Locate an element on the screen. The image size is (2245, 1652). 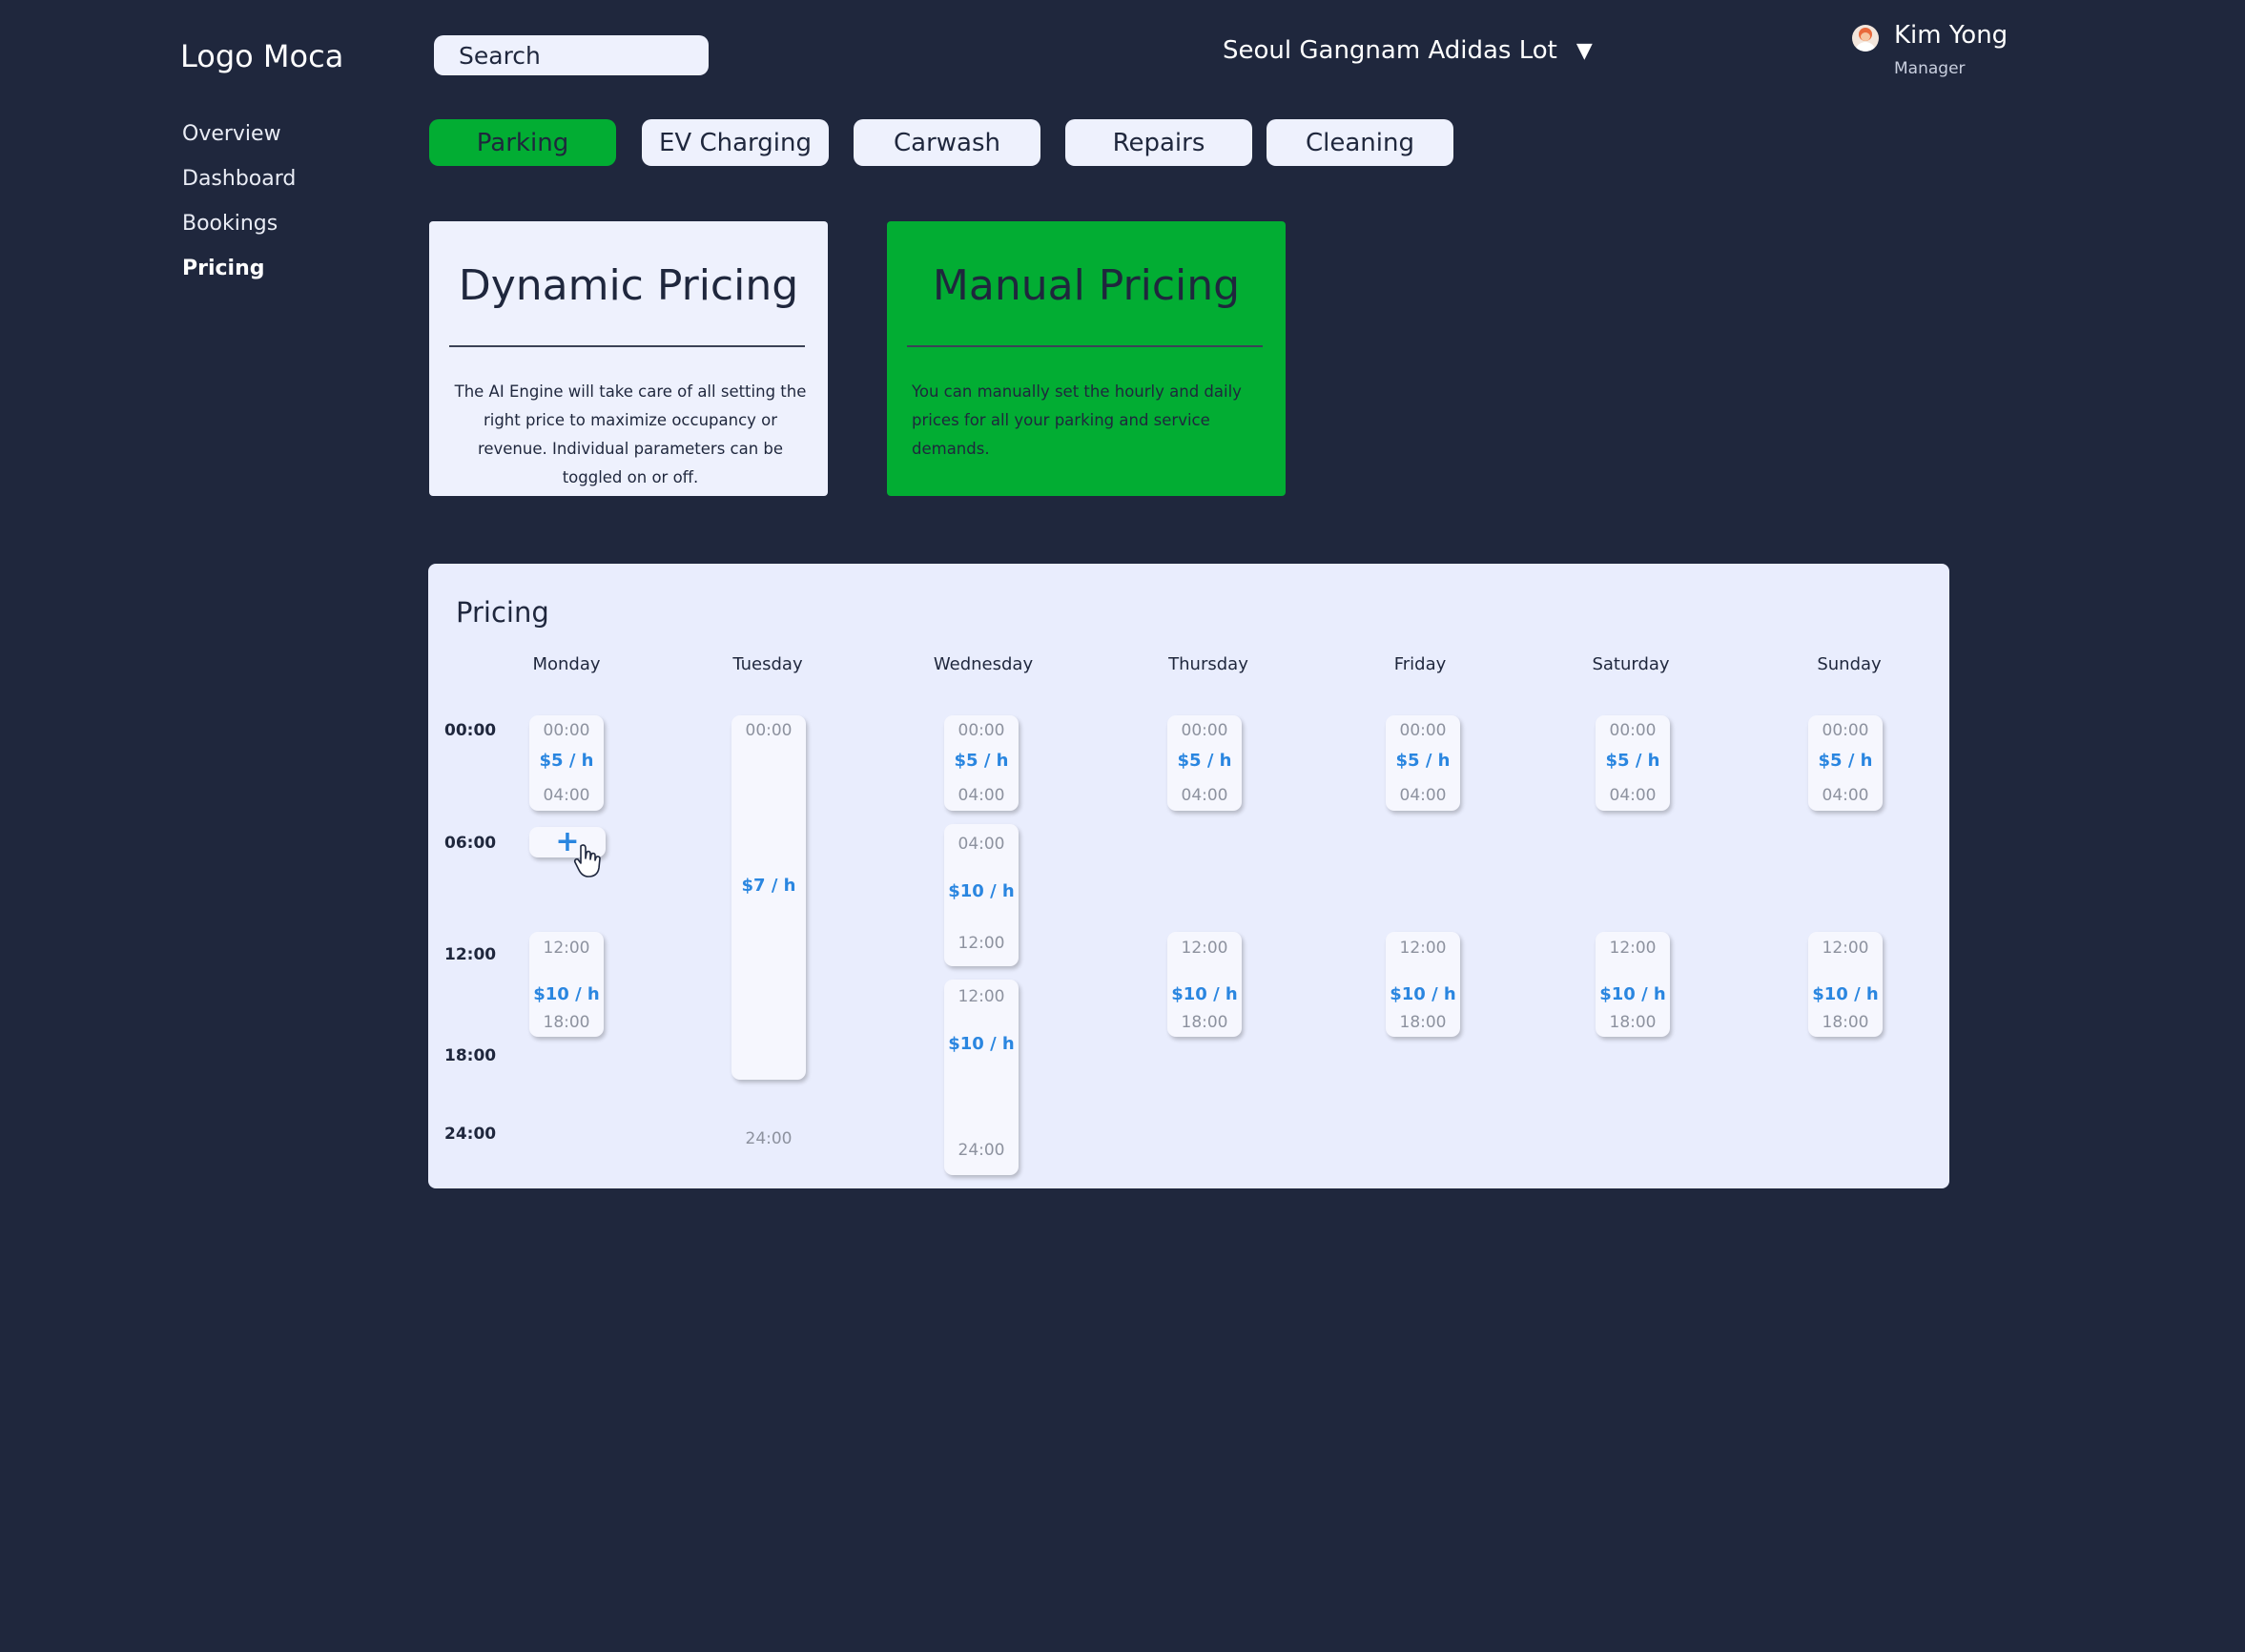
slot-start: 04:00 is located at coordinates (981, 844).